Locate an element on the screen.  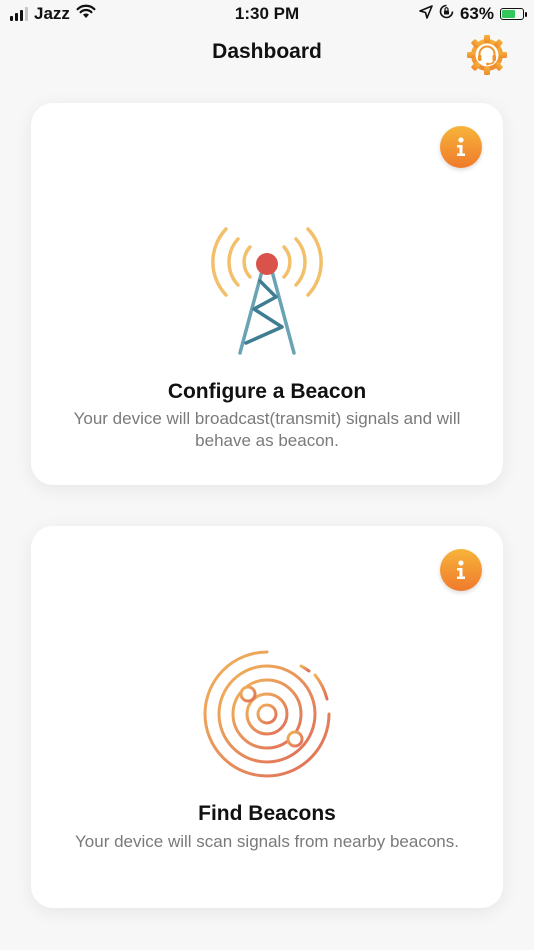
status-right: 63% is located at coordinates (473, 14).